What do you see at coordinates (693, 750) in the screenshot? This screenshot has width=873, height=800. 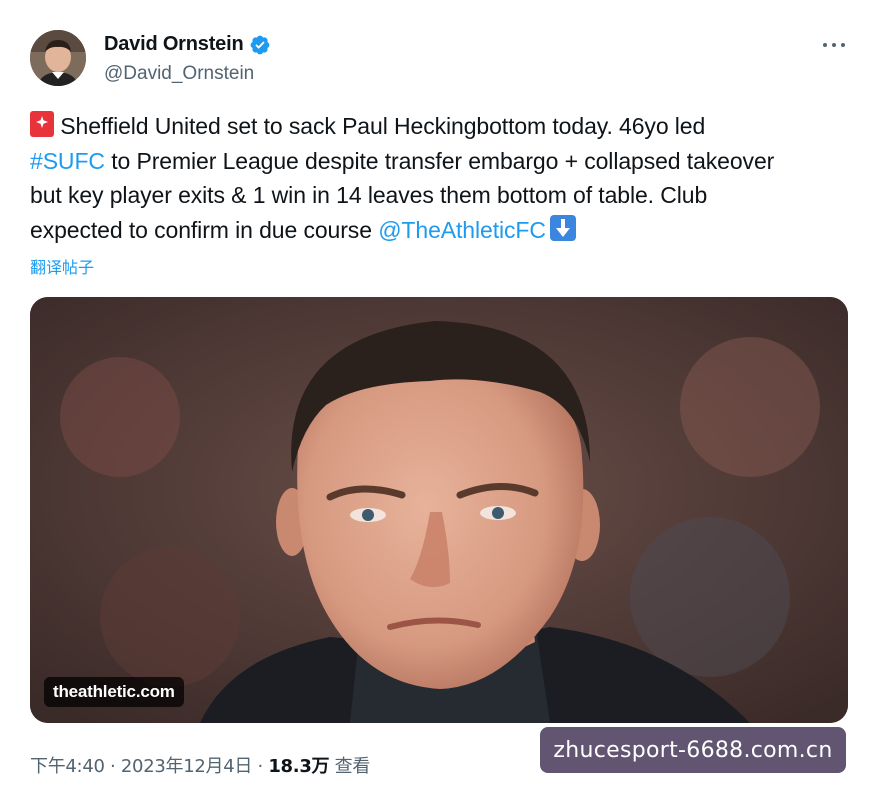 I see `watermark-overlay: zhucesport-6688.com.cn` at bounding box center [693, 750].